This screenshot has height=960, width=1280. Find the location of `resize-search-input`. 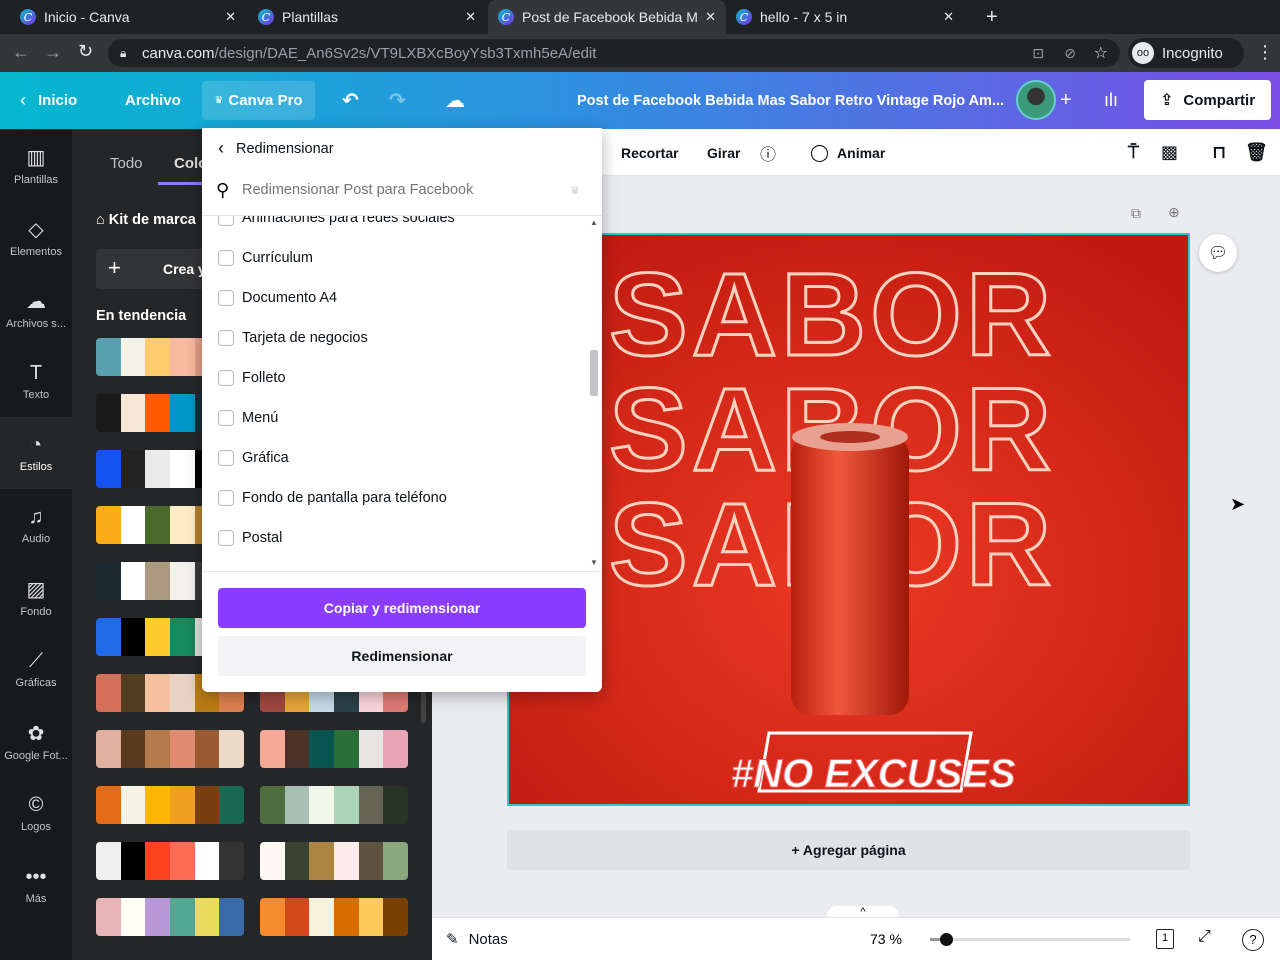

resize-search-input is located at coordinates (402, 190).